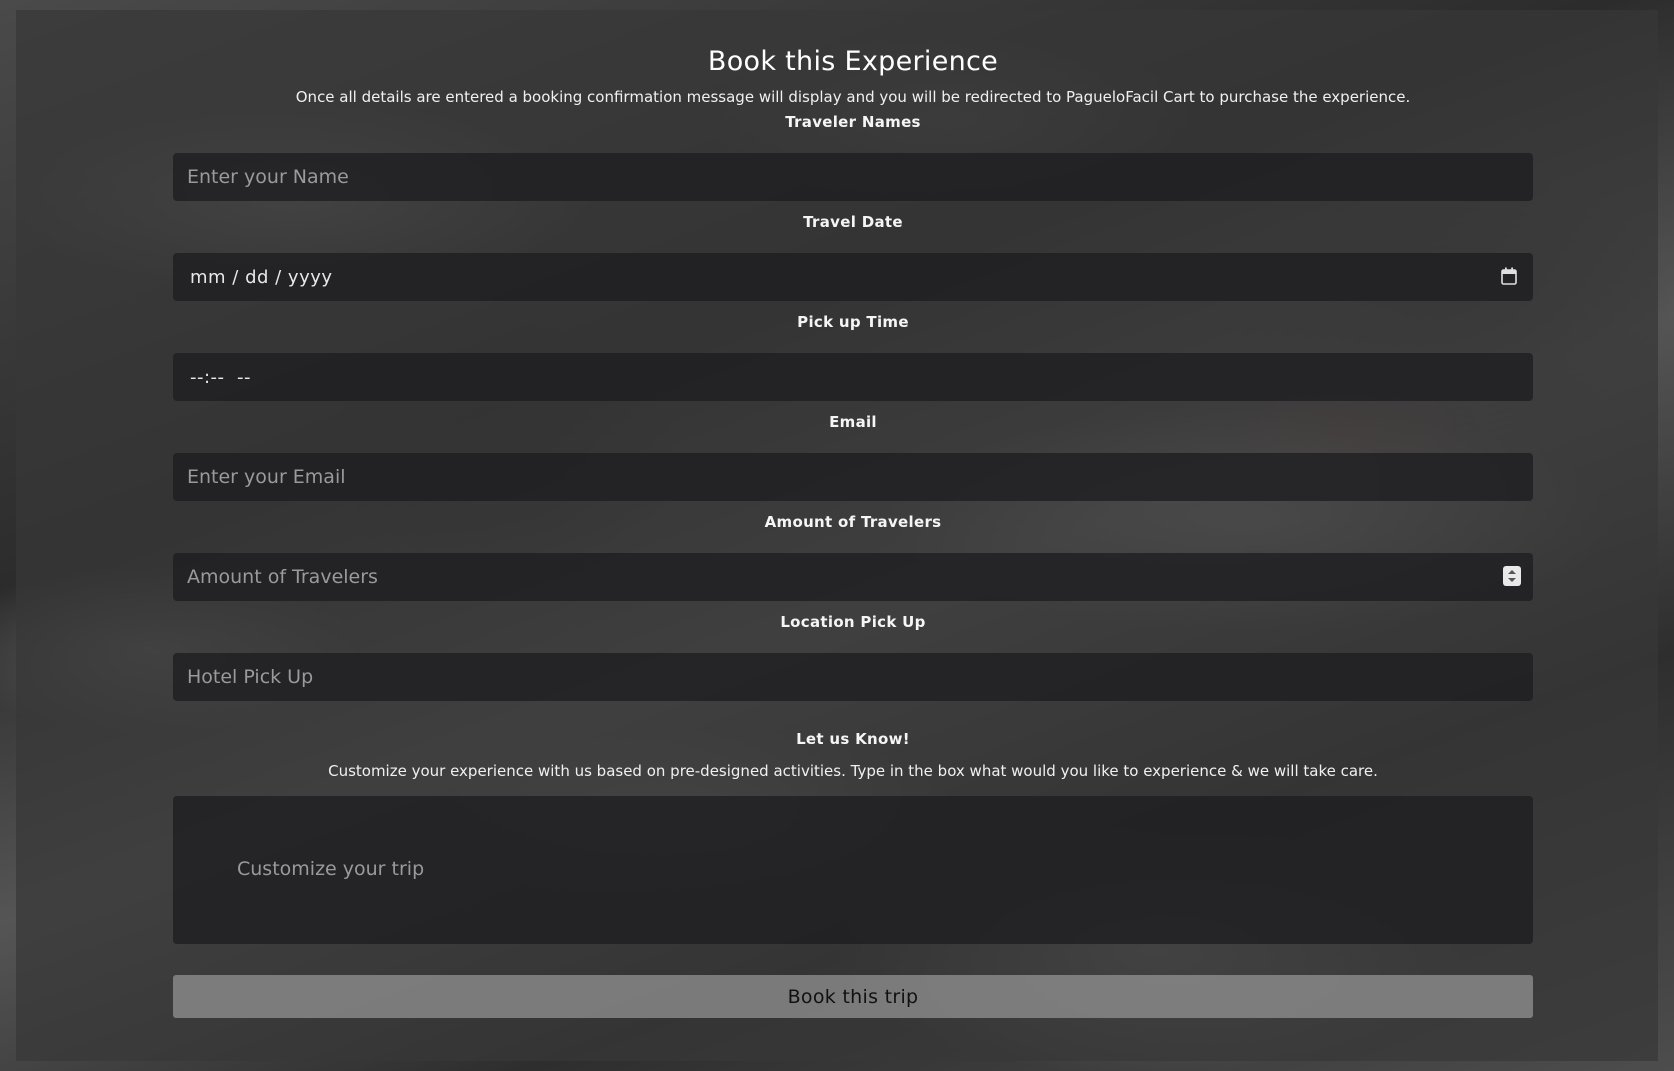 This screenshot has height=1071, width=1674. Describe the element at coordinates (268, 177) in the screenshot. I see `traveler-names-placeholder: Enter your Name` at that location.